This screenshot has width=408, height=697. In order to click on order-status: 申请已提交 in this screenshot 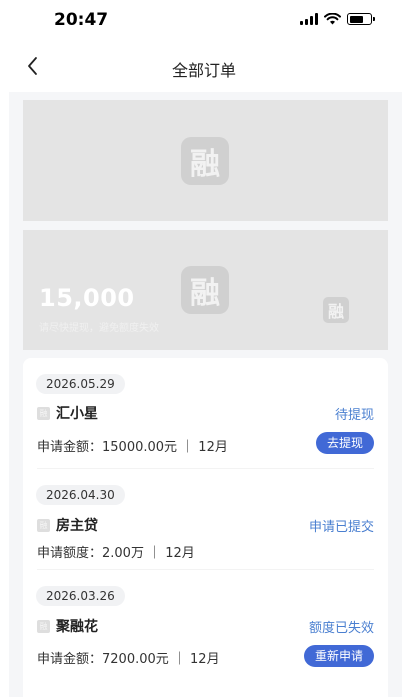, I will do `click(341, 527)`.